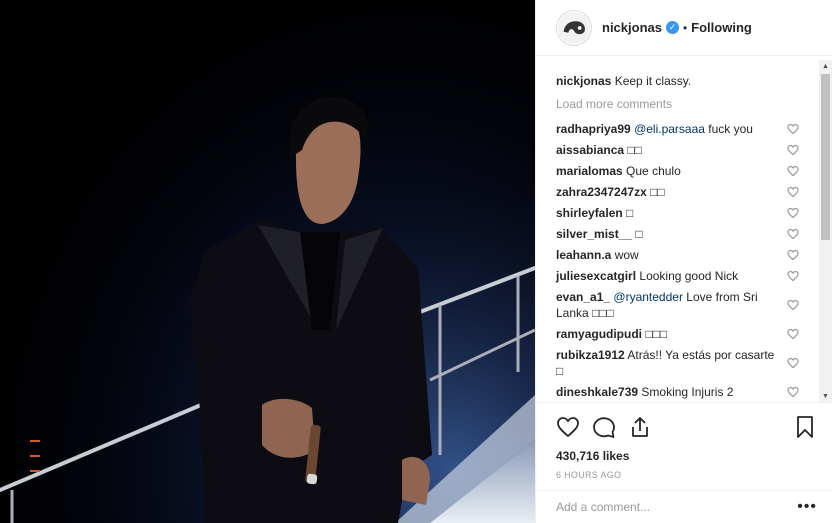 This screenshot has height=523, width=832. I want to click on comment-username: marialomas, so click(589, 171).